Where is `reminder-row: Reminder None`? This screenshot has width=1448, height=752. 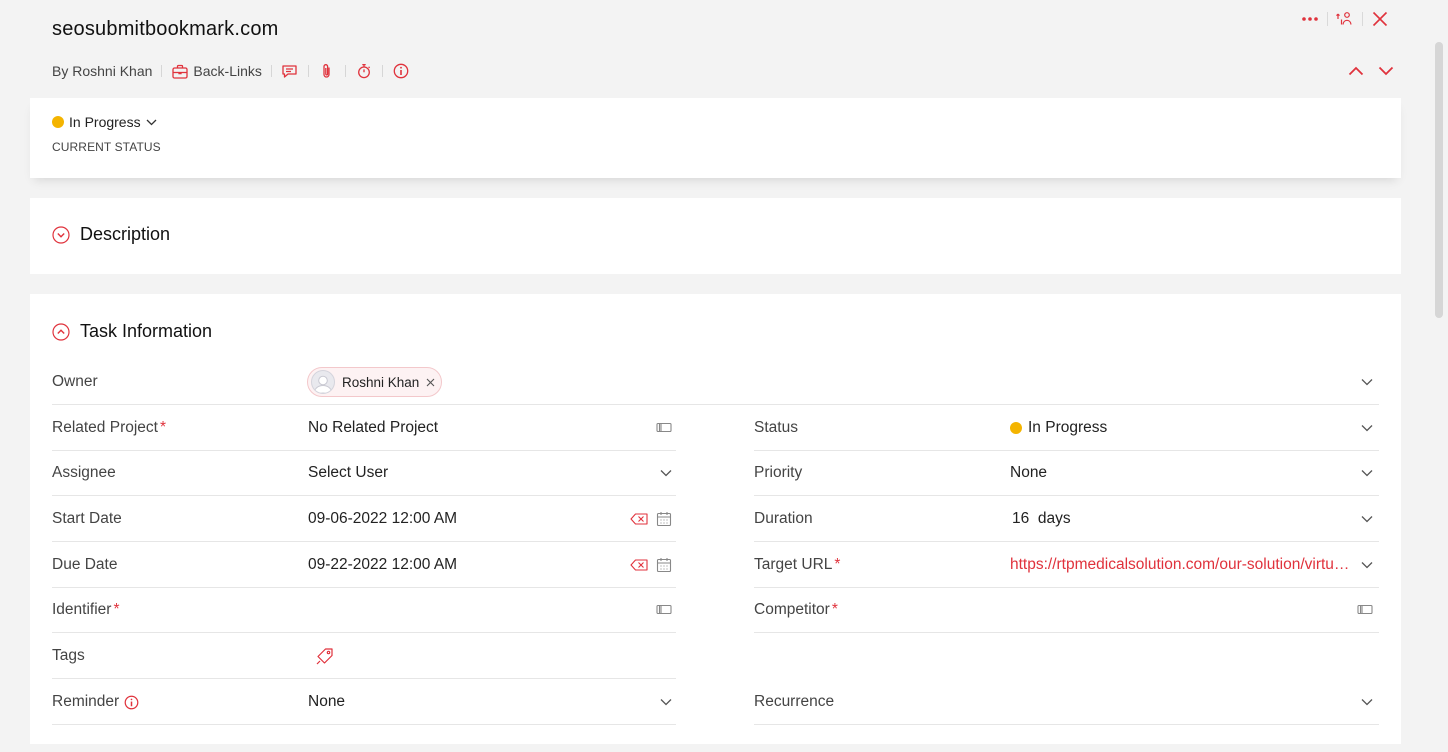
reminder-row: Reminder None is located at coordinates (364, 702).